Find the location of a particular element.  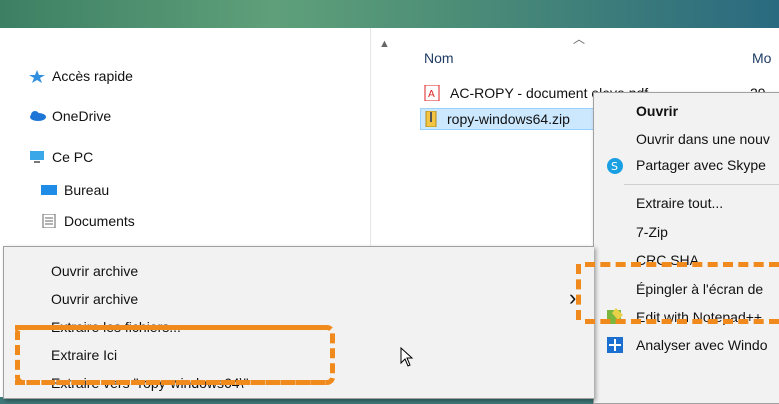

nav-label: Accès rapide is located at coordinates (92, 76).